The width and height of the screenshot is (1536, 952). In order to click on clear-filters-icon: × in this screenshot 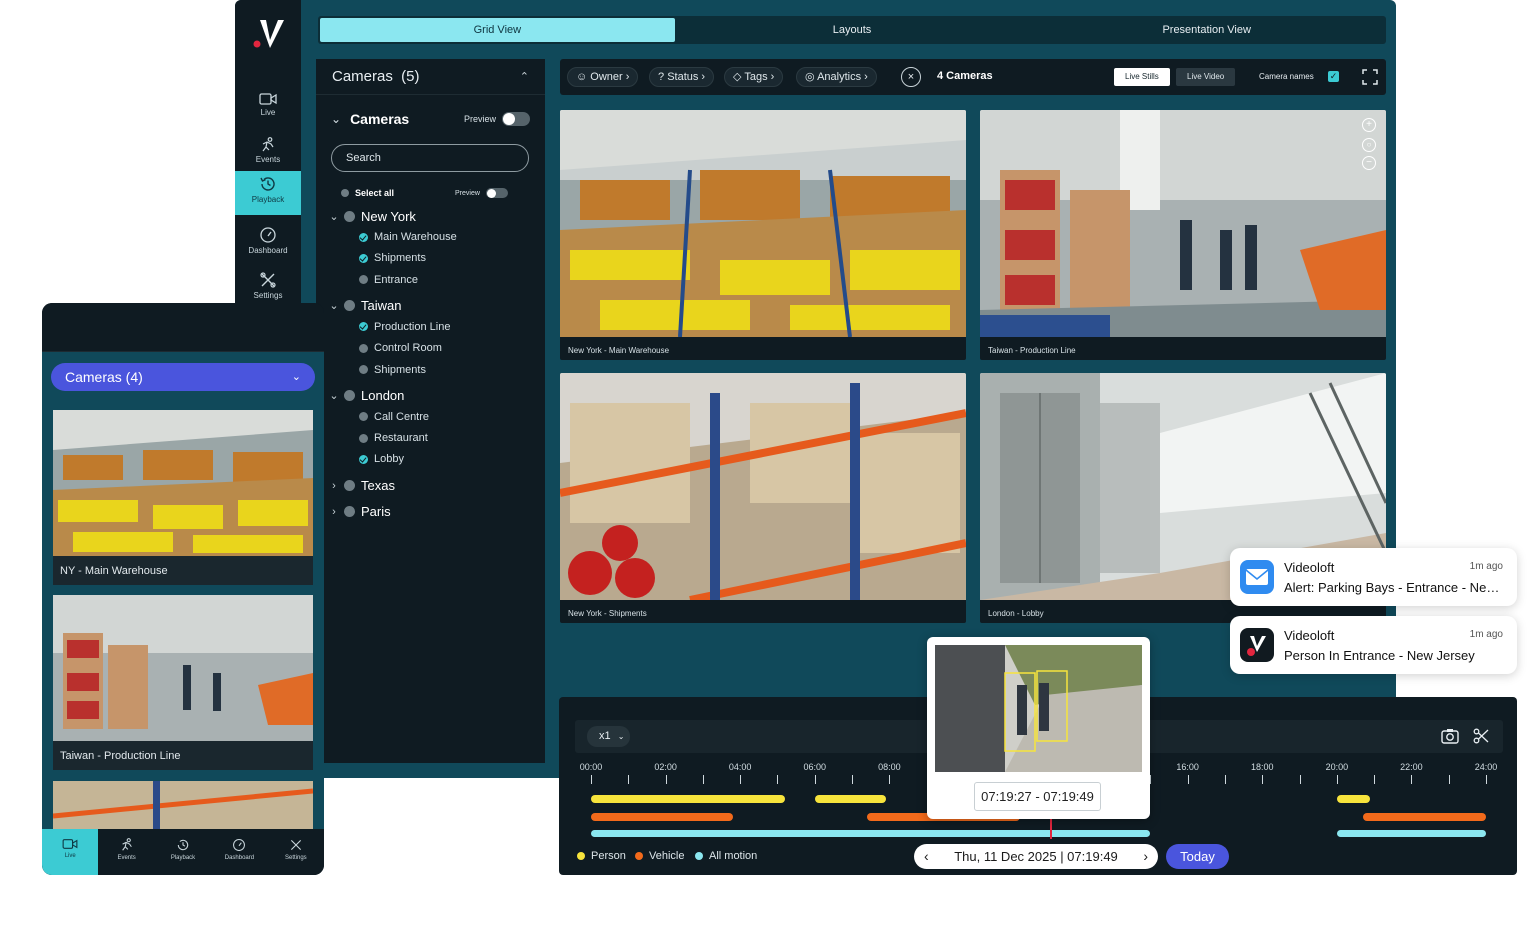, I will do `click(911, 77)`.